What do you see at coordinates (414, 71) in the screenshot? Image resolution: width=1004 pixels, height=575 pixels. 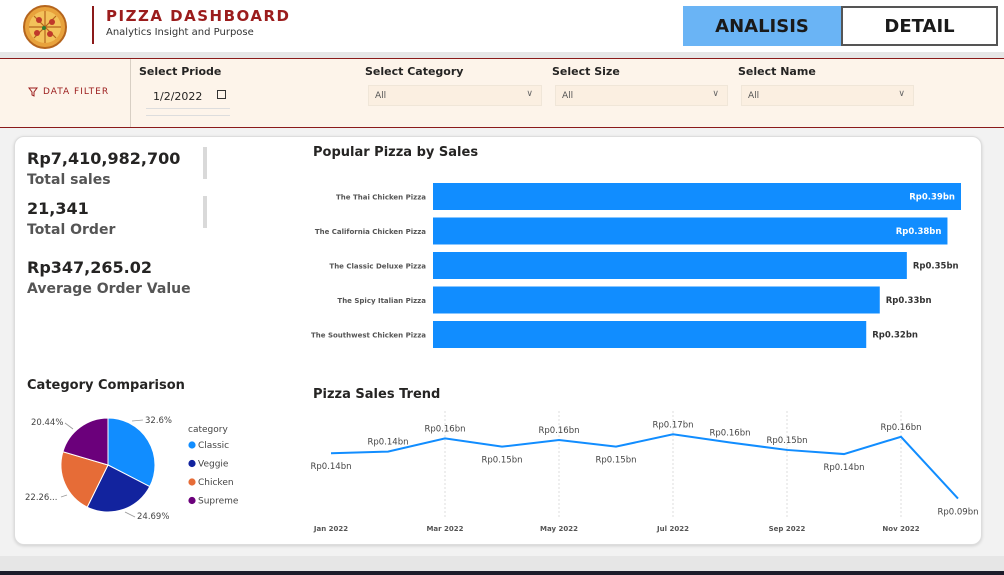 I see `category-filter-title: Select Category` at bounding box center [414, 71].